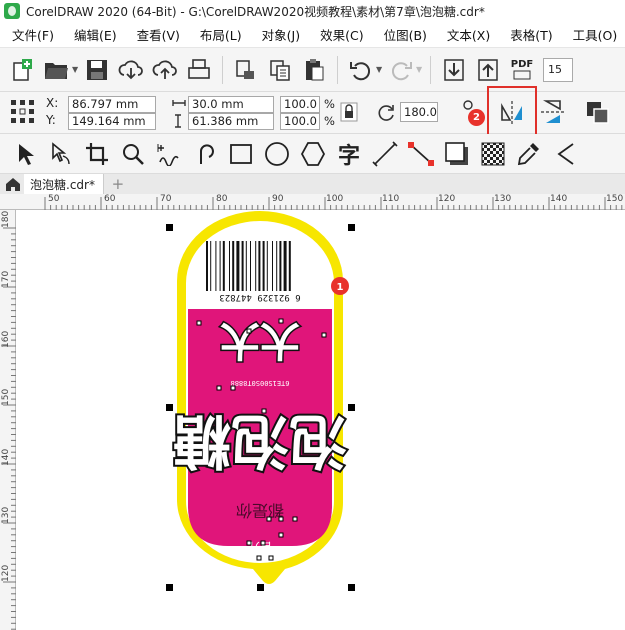 This screenshot has height=630, width=625. Describe the element at coordinates (553, 112) in the screenshot. I see `mirror-vertical-icon` at that location.